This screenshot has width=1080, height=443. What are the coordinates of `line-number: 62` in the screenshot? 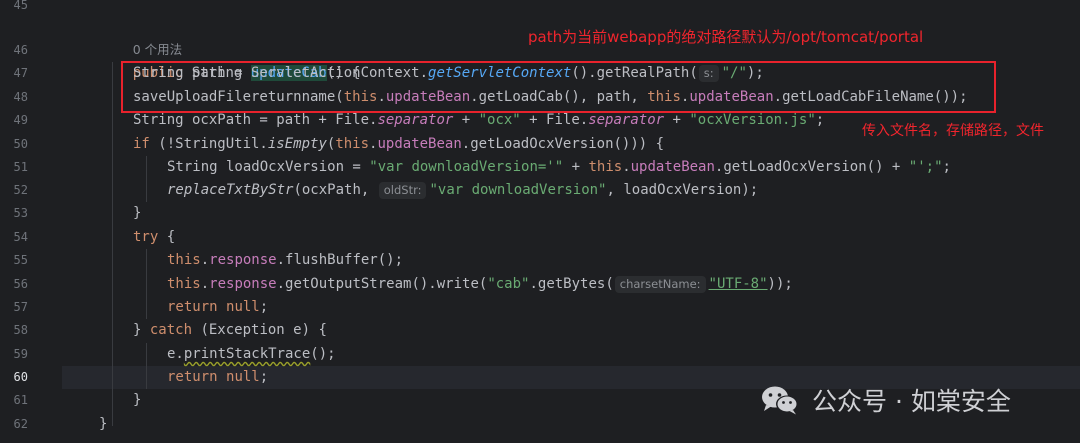 It's located at (20, 424).